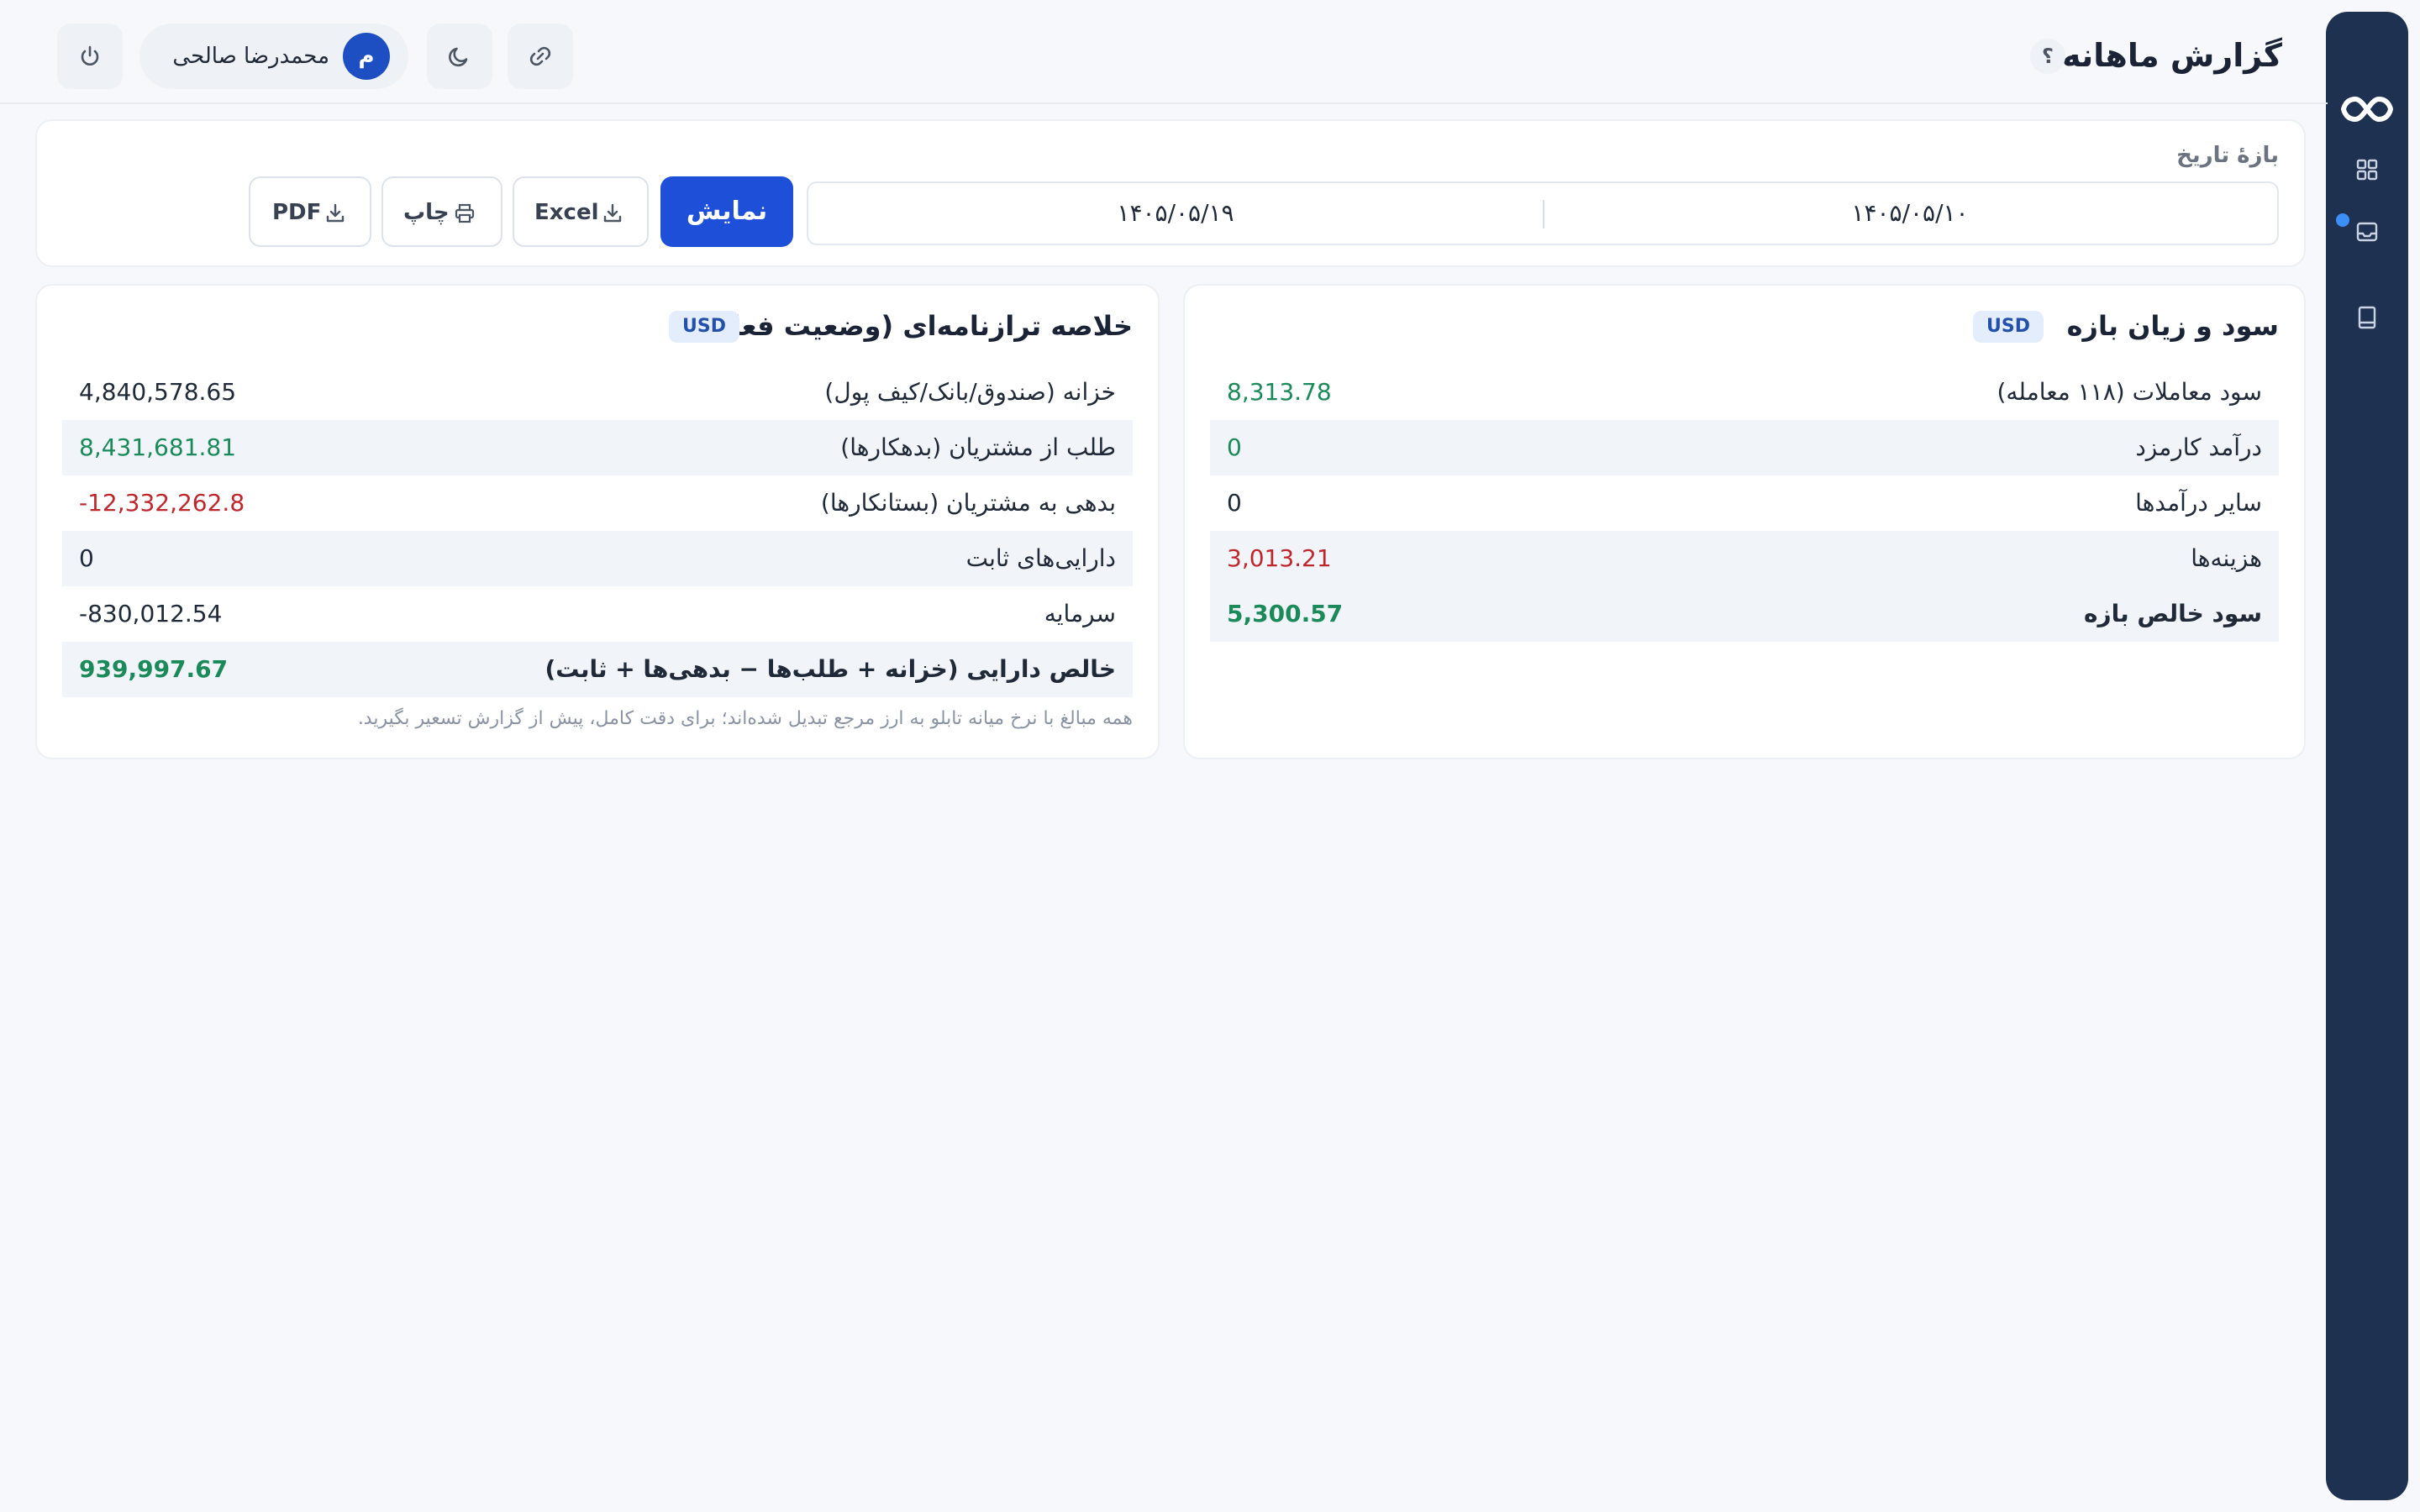 The image size is (2420, 1512). What do you see at coordinates (1164, 52) in the screenshot?
I see `top-header: گزارش ماهانه ؟ م محمدرضا صالحی` at bounding box center [1164, 52].